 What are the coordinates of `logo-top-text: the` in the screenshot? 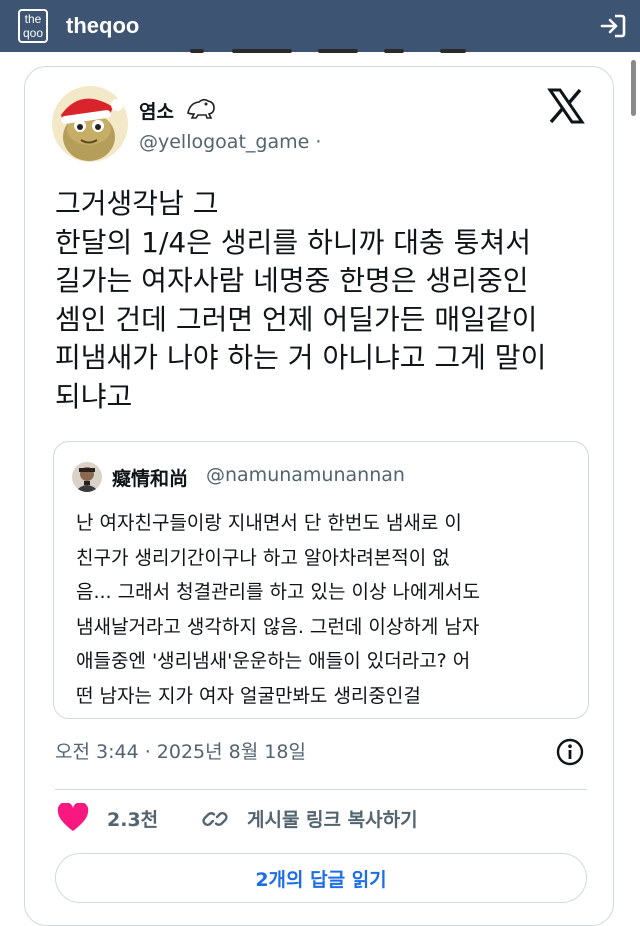 It's located at (33, 19).